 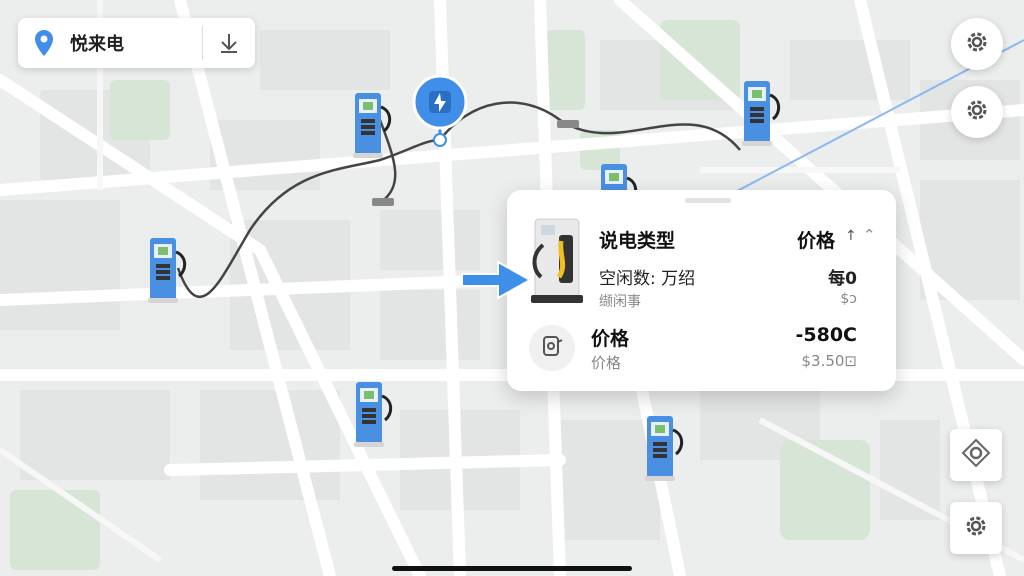 What do you see at coordinates (851, 236) in the screenshot?
I see `arrow-up-icon: ↑` at bounding box center [851, 236].